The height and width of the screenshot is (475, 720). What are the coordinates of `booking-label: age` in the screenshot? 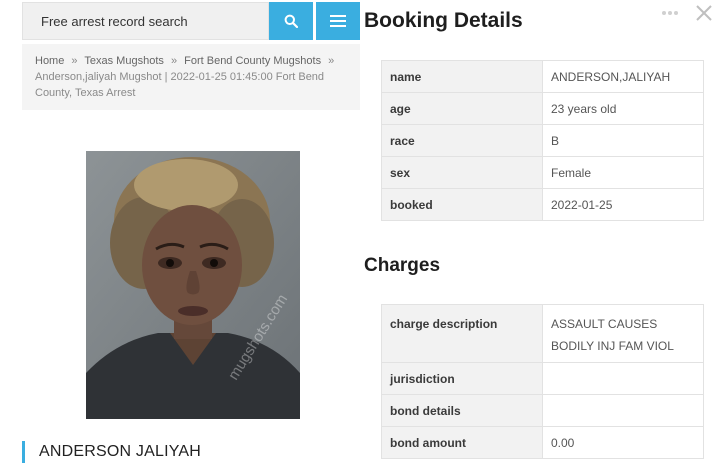 It's located at (462, 108).